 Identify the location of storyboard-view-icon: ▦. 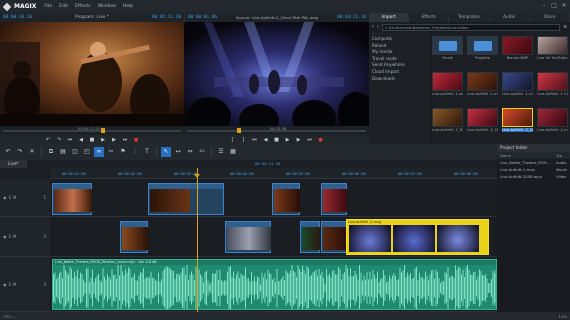
(233, 152).